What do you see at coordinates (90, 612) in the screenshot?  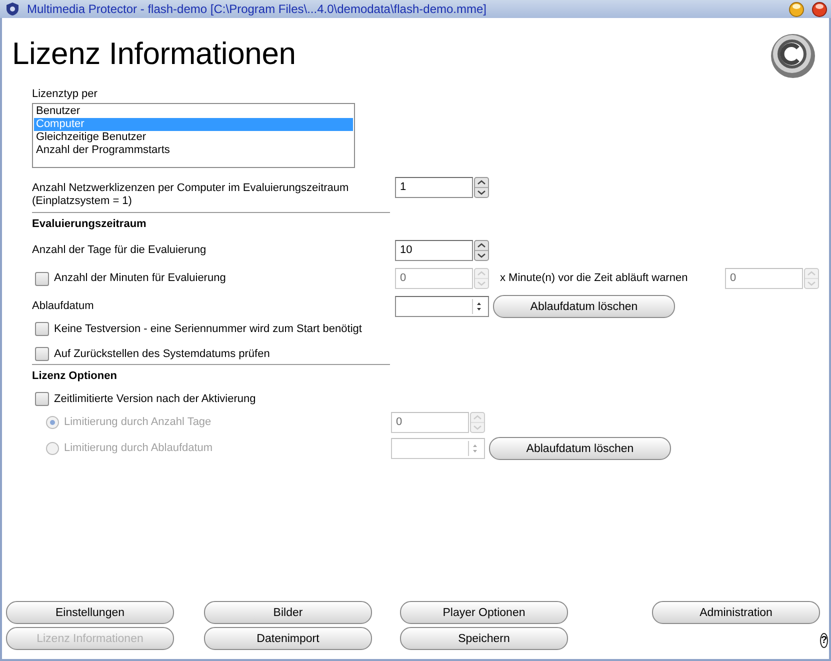 I see `nav-button: Einstellungen` at bounding box center [90, 612].